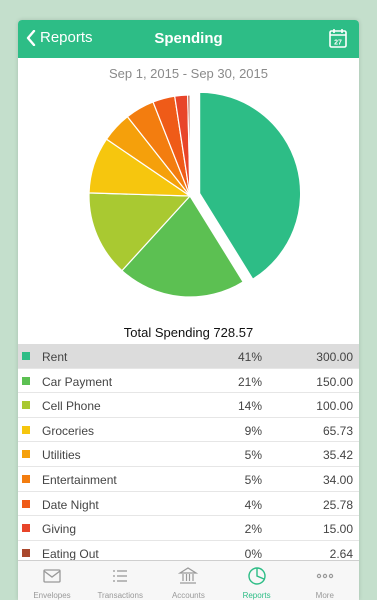 Image resolution: width=377 pixels, height=600 pixels. What do you see at coordinates (52, 595) in the screenshot?
I see `tab-label: Envelopes` at bounding box center [52, 595].